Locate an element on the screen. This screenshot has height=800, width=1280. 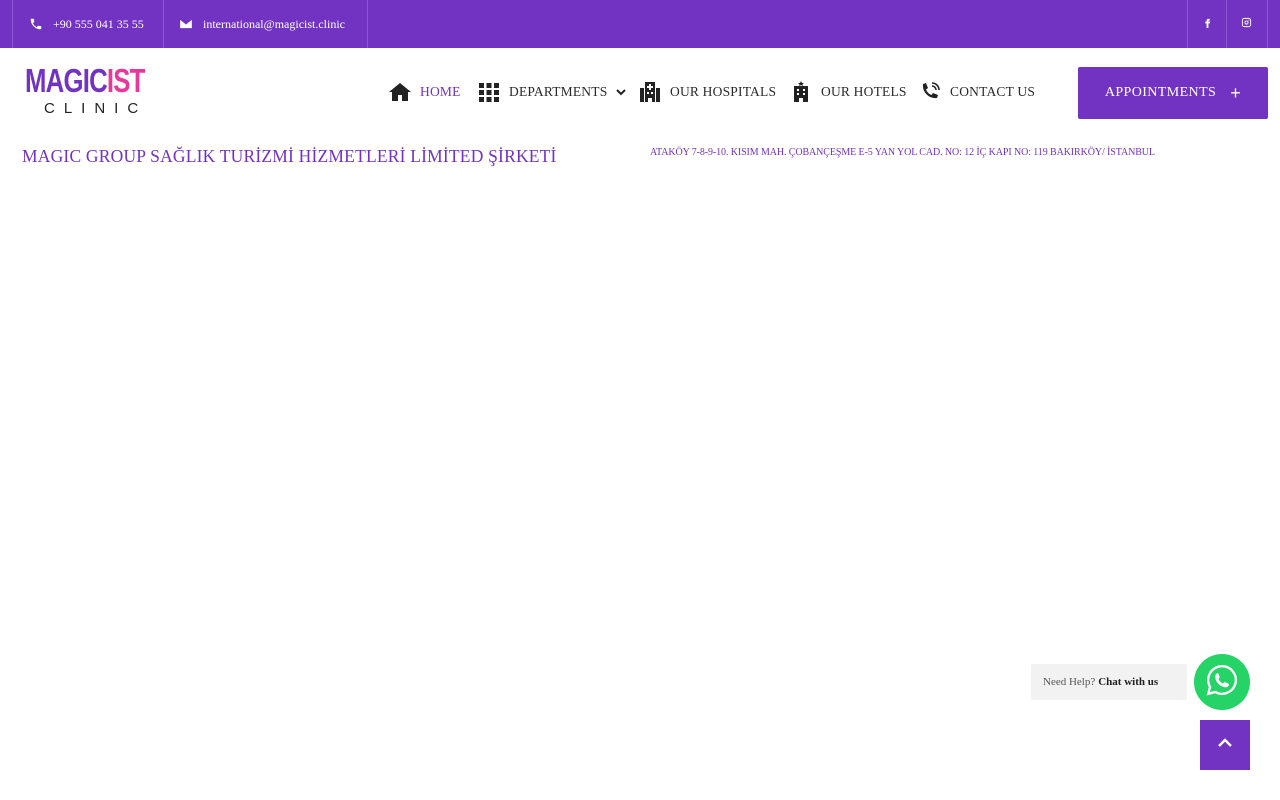
appointments-button: APPOINTMENTS + is located at coordinates (1173, 93).